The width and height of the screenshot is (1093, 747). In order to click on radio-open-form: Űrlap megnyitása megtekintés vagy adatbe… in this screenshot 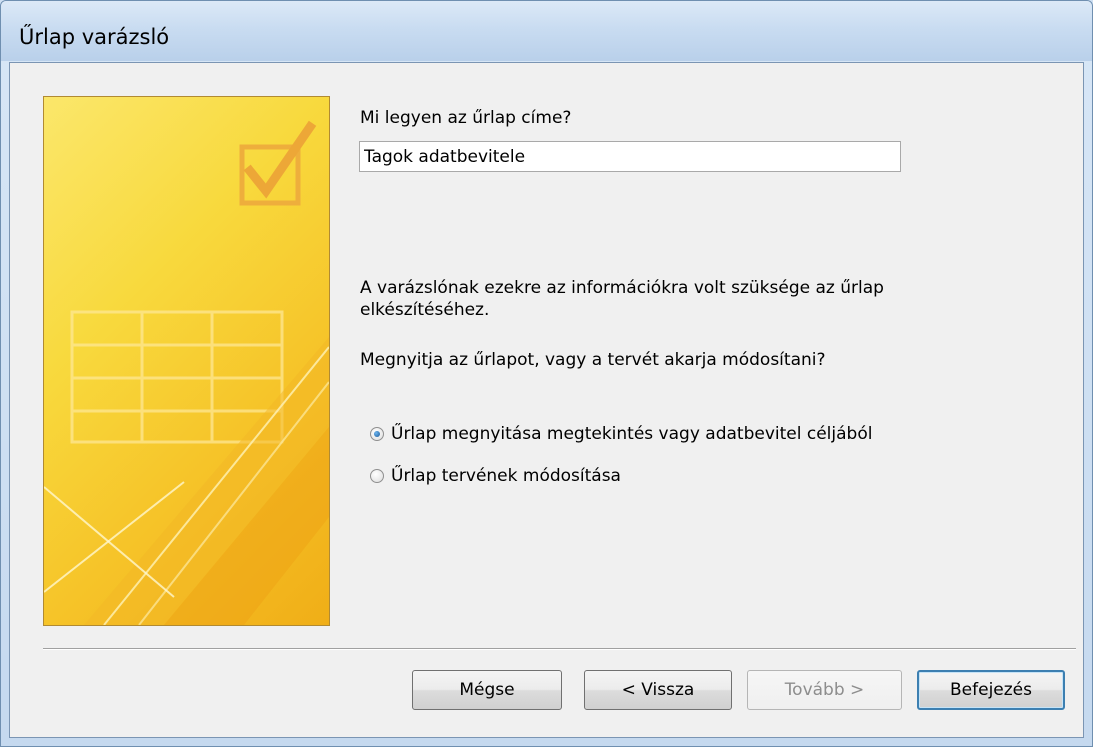, I will do `click(621, 434)`.